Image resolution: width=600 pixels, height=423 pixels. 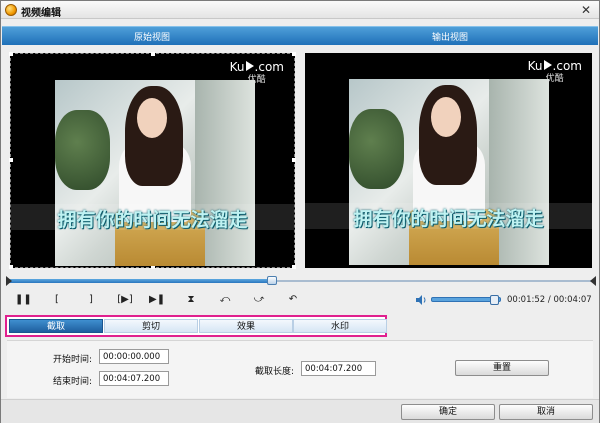 What do you see at coordinates (157, 300) in the screenshot?
I see `next-frame-button: ▶❚` at bounding box center [157, 300].